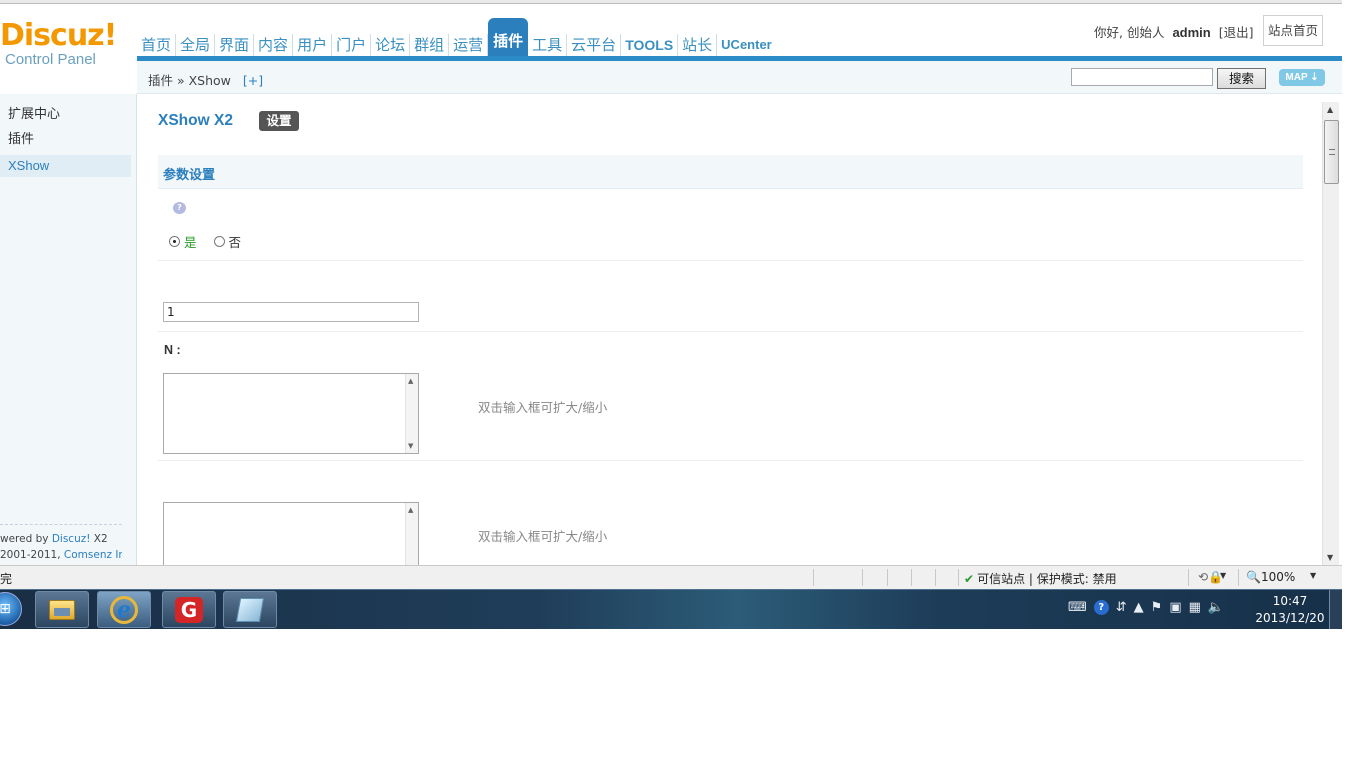  Describe the element at coordinates (1290, 618) in the screenshot. I see `clock-date: 2013/12/20` at that location.